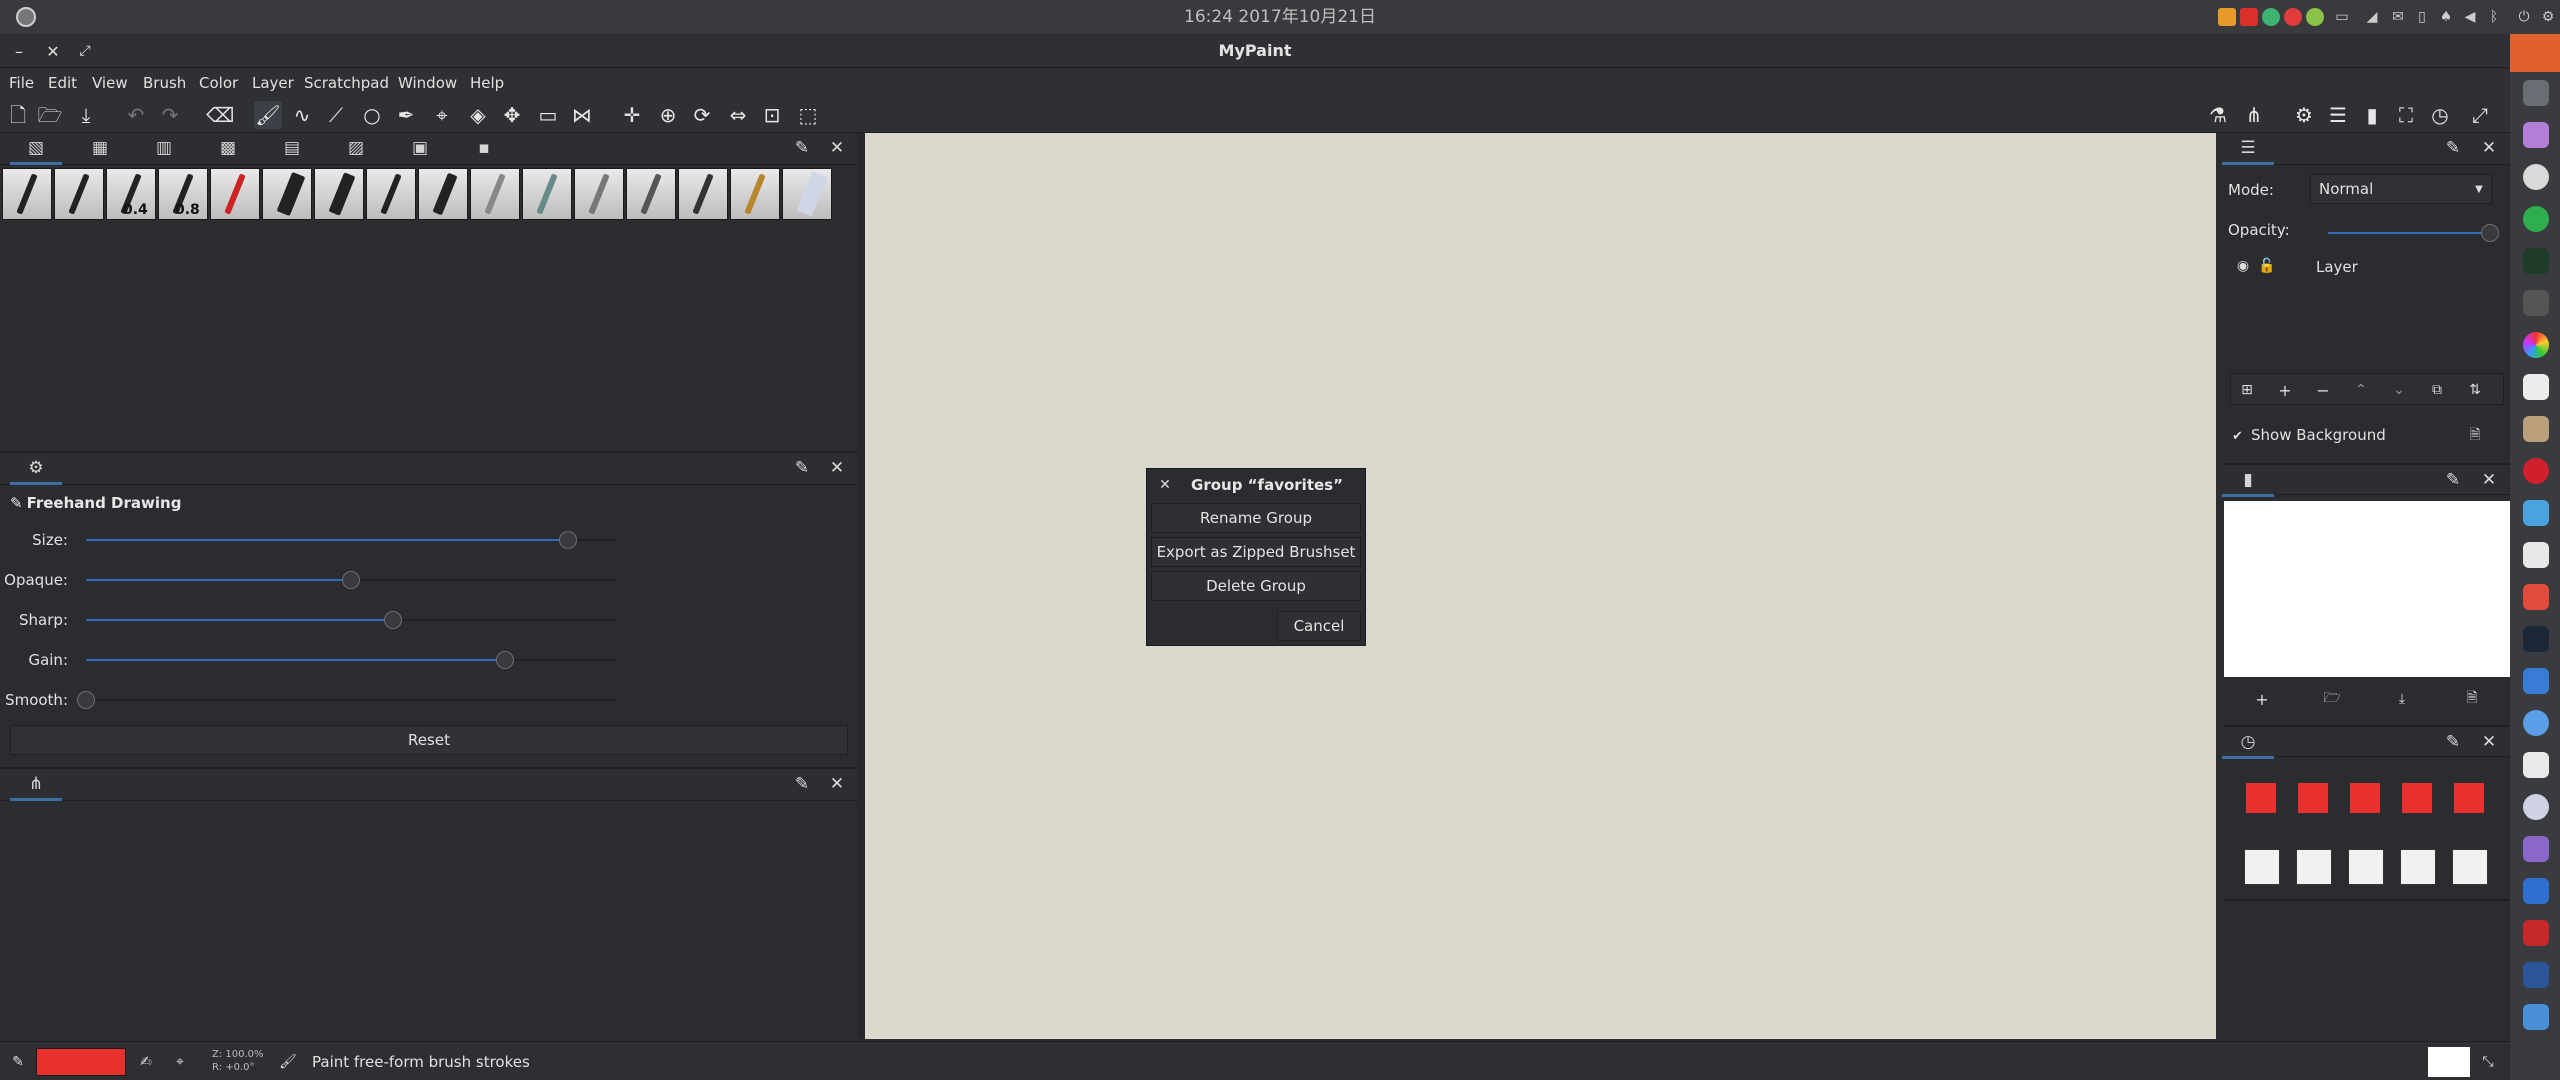  What do you see at coordinates (406, 115) in the screenshot?
I see `pen-tool-icon: ✒` at bounding box center [406, 115].